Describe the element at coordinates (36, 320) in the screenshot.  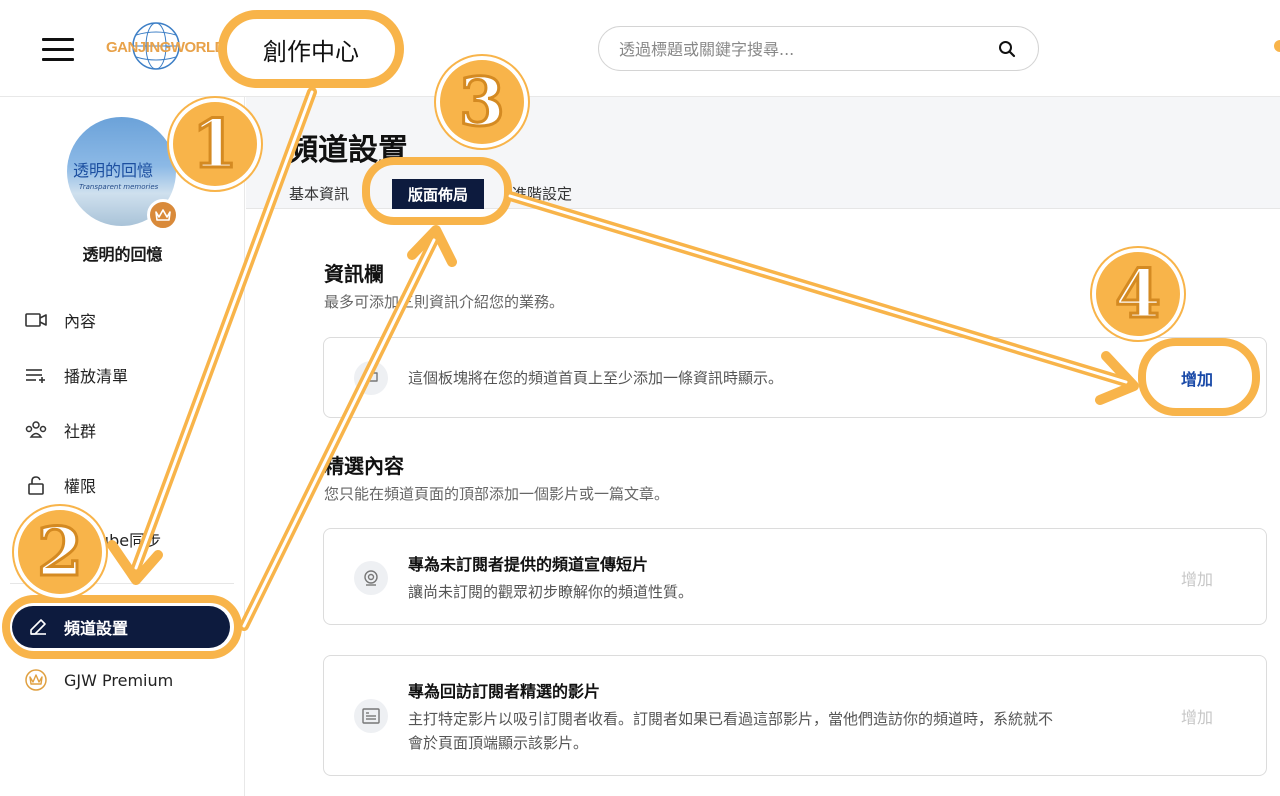
I see `video-camera-icon` at that location.